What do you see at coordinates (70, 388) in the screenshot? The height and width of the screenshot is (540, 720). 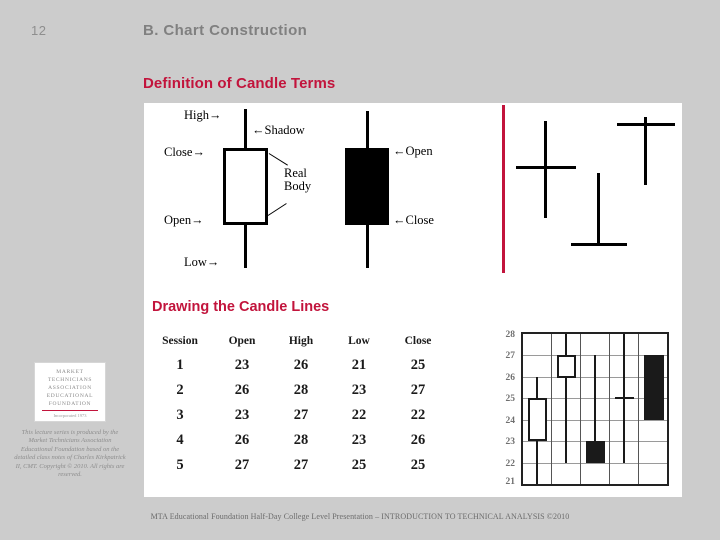 I see `logo-line-3: ASSOCIATION` at bounding box center [70, 388].